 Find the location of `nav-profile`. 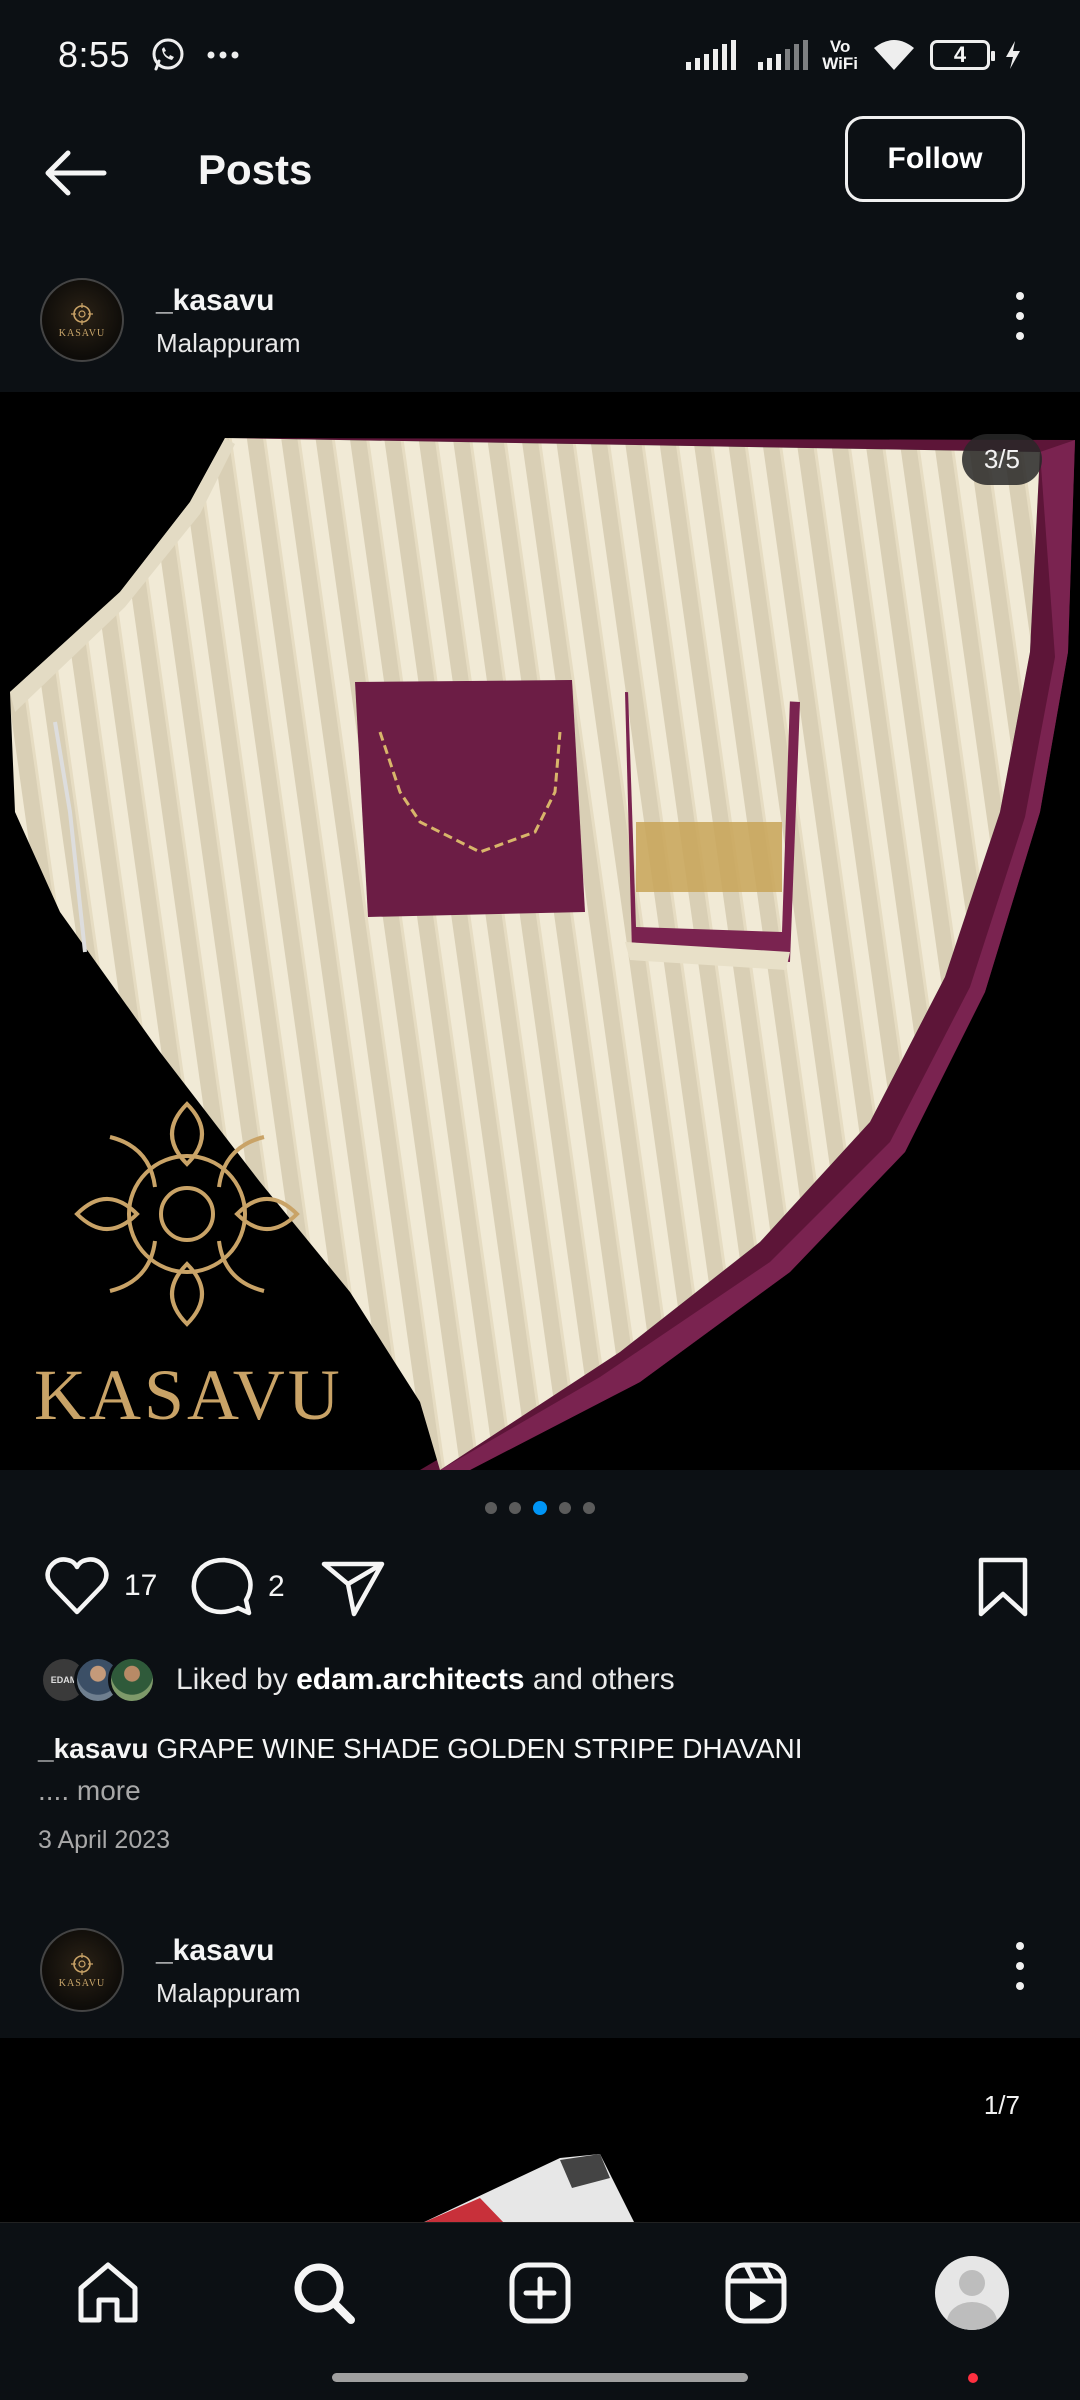

nav-profile is located at coordinates (972, 2293).